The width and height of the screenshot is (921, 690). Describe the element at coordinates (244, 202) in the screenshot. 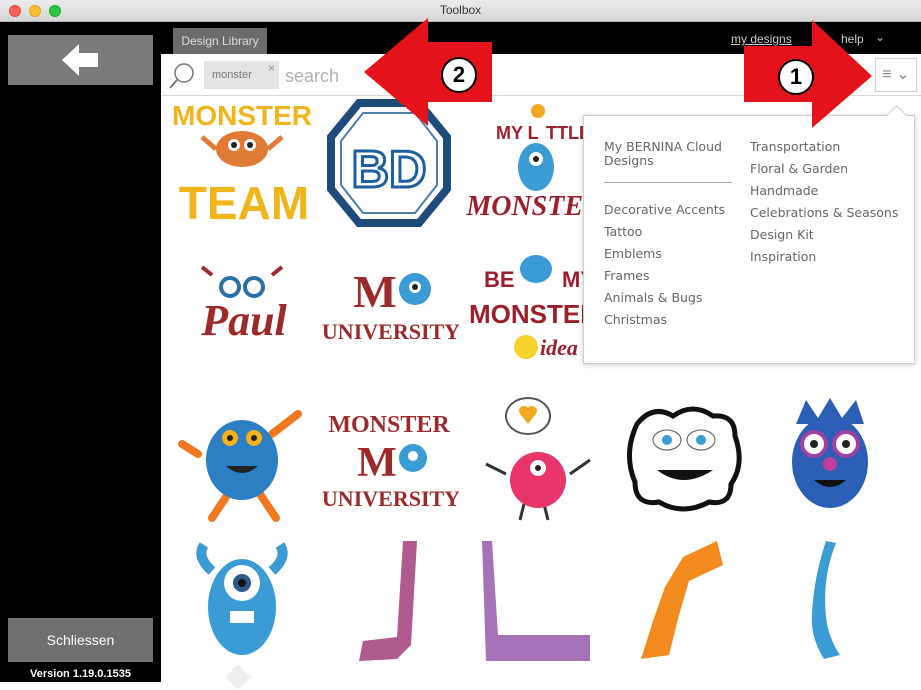

I see `design-text: TEAM` at that location.